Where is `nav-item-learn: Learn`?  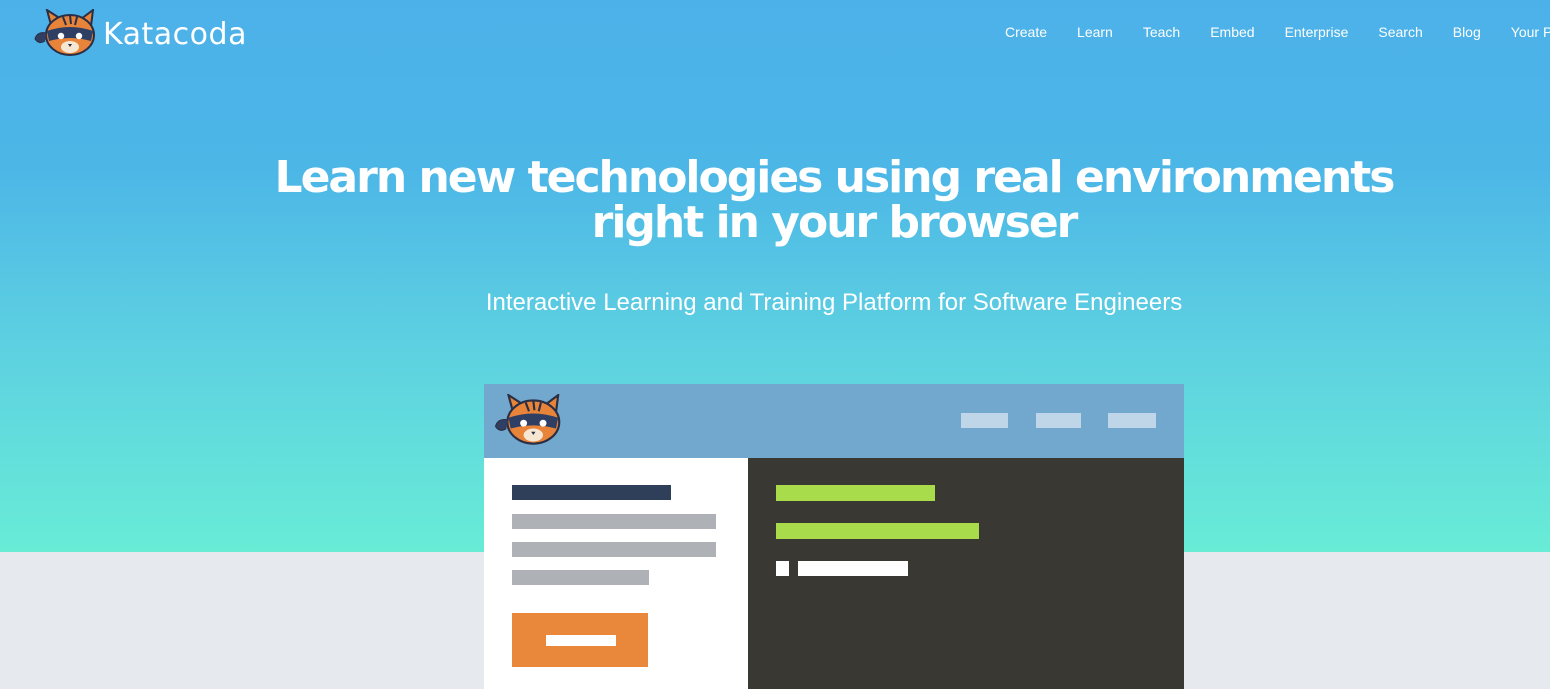 nav-item-learn: Learn is located at coordinates (1095, 32).